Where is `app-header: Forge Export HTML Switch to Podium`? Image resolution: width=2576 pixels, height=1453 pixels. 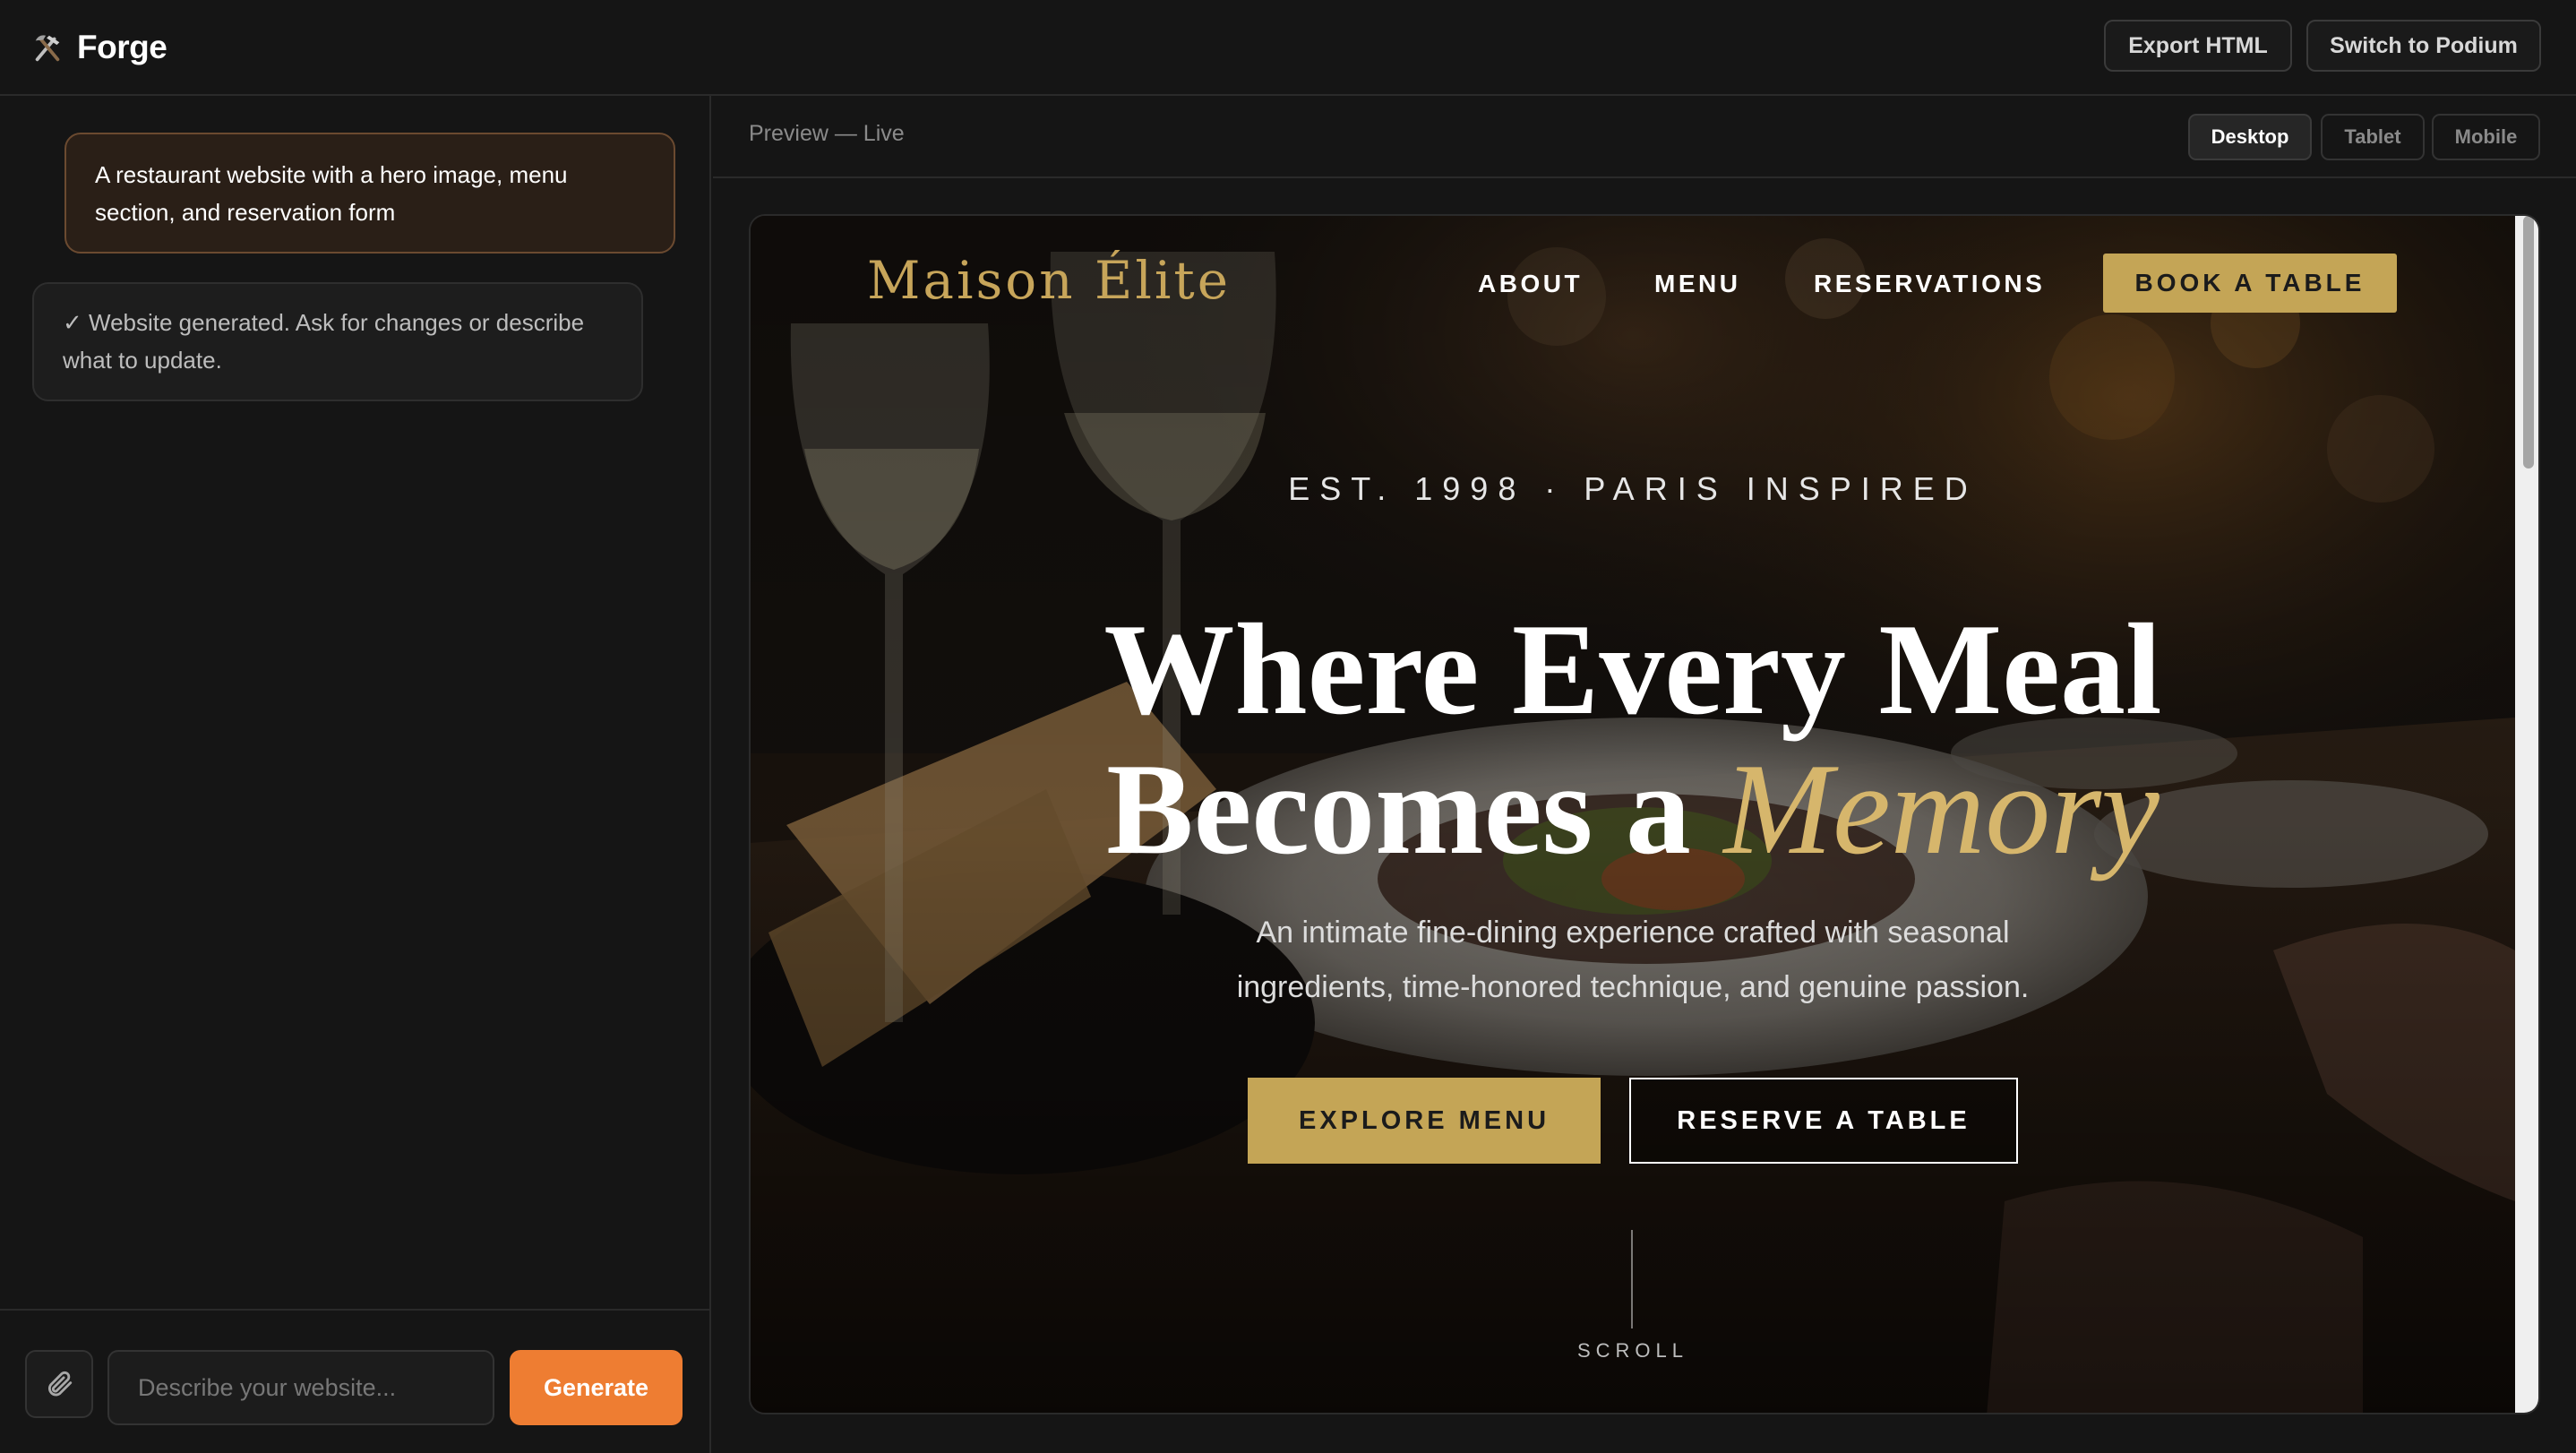 app-header: Forge Export HTML Switch to Podium is located at coordinates (1288, 48).